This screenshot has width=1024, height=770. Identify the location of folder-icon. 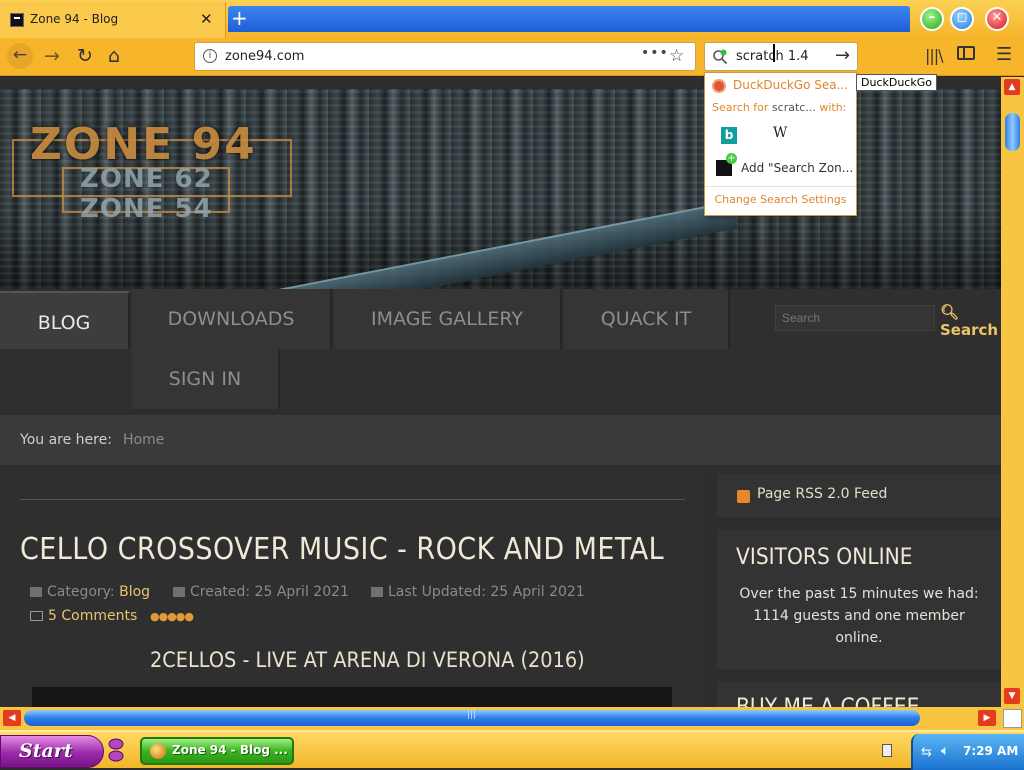
(36, 592).